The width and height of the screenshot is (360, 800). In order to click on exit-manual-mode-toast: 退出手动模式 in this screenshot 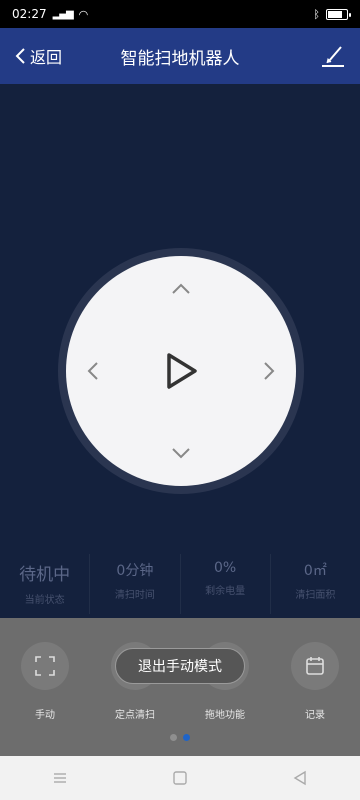, I will do `click(180, 666)`.